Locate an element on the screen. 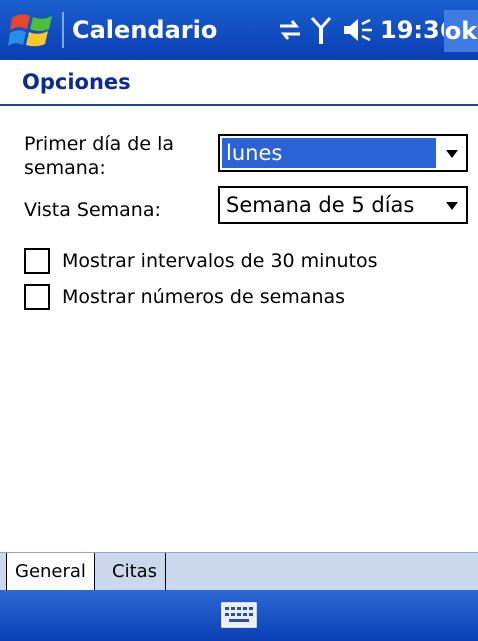 This screenshot has width=478, height=641. show-30min-option: Mostrar intervalos de 30 minutos is located at coordinates (201, 261).